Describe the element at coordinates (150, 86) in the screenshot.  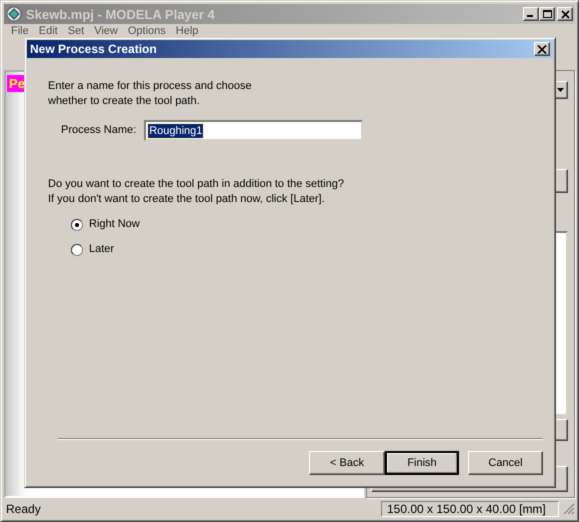
I see `instruction-text: Enter a name for this process and choose` at that location.